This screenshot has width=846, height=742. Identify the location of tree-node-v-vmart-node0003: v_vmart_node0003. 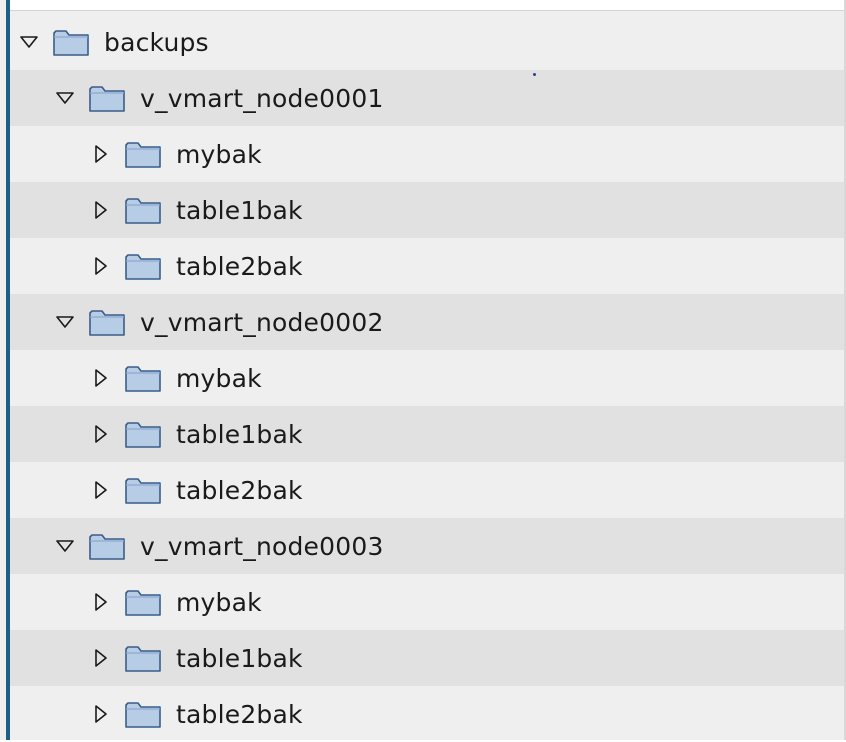
(427, 546).